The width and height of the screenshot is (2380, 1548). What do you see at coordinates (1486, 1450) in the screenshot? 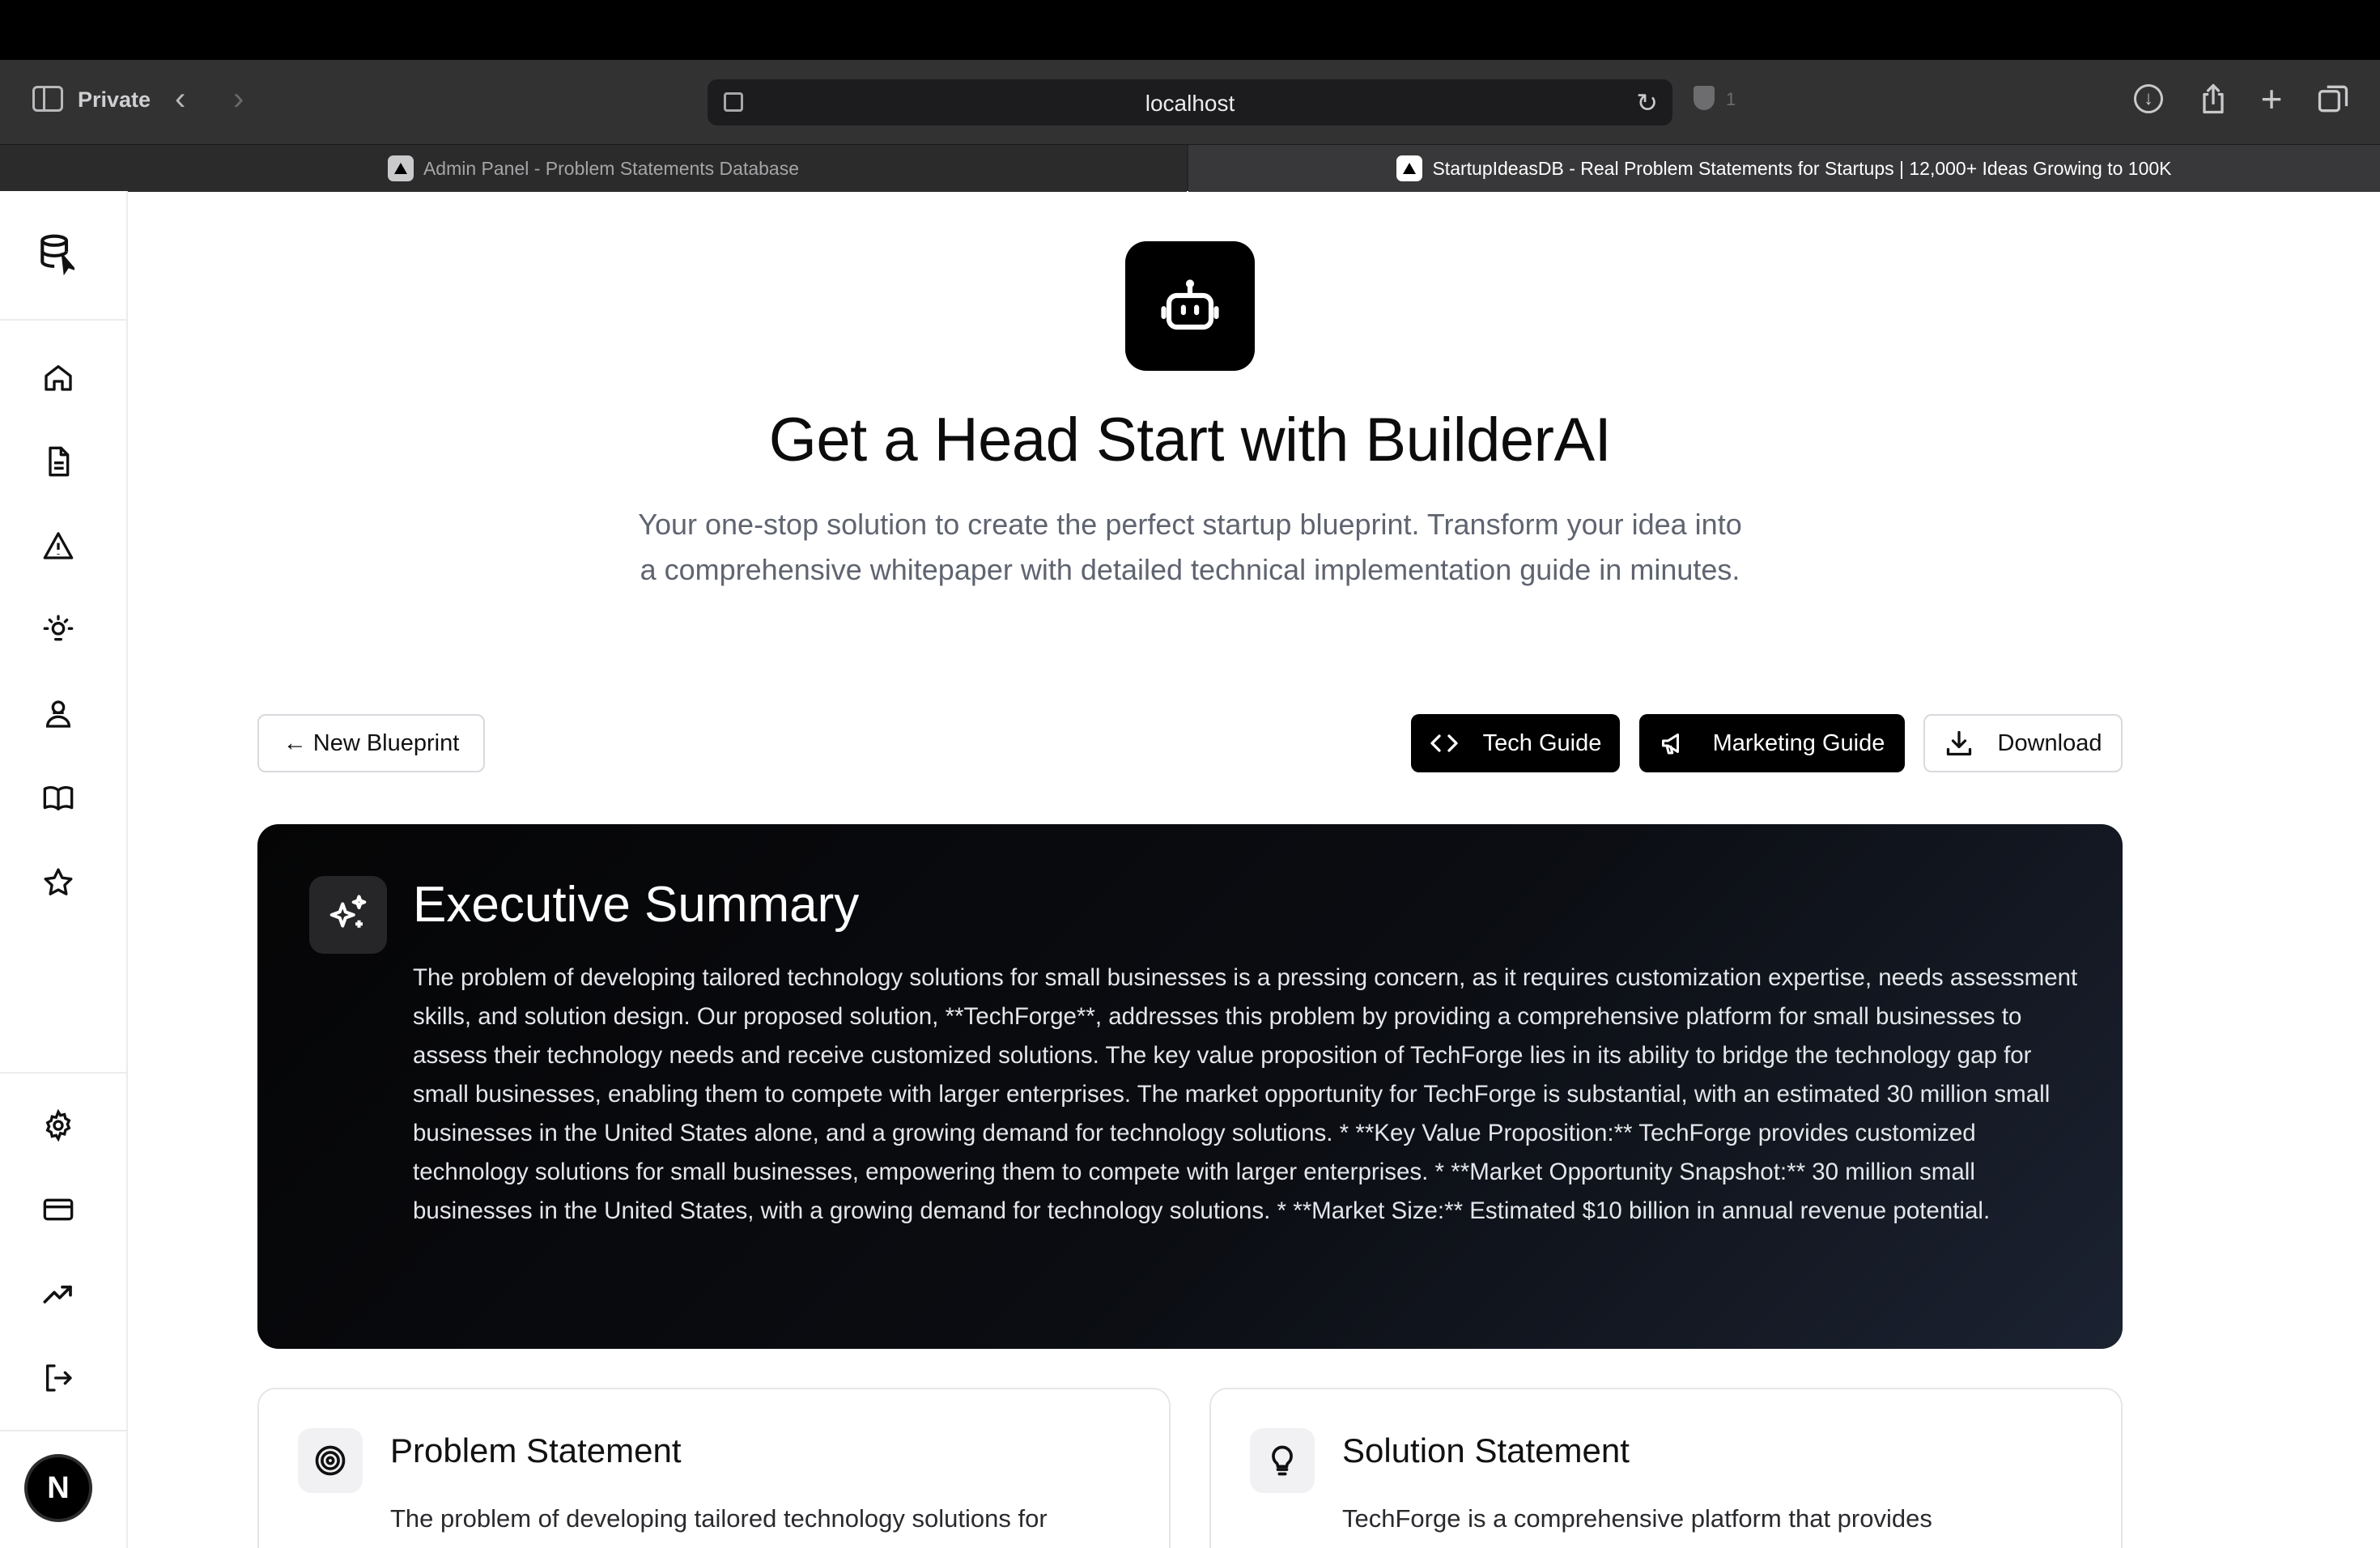
I see `solution-statement-title: Solution Statement` at bounding box center [1486, 1450].